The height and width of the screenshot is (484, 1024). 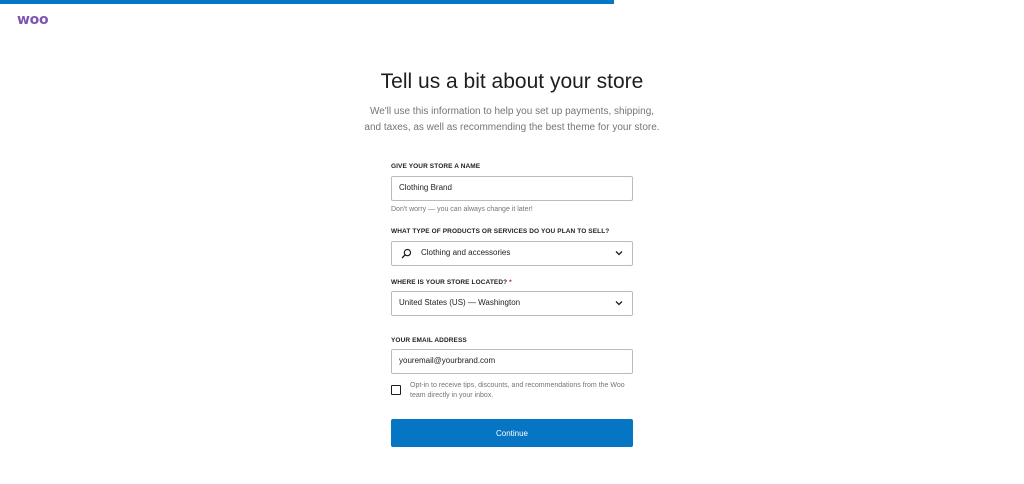 What do you see at coordinates (429, 340) in the screenshot?
I see `email-label: YOUR EMAIL ADDRESS` at bounding box center [429, 340].